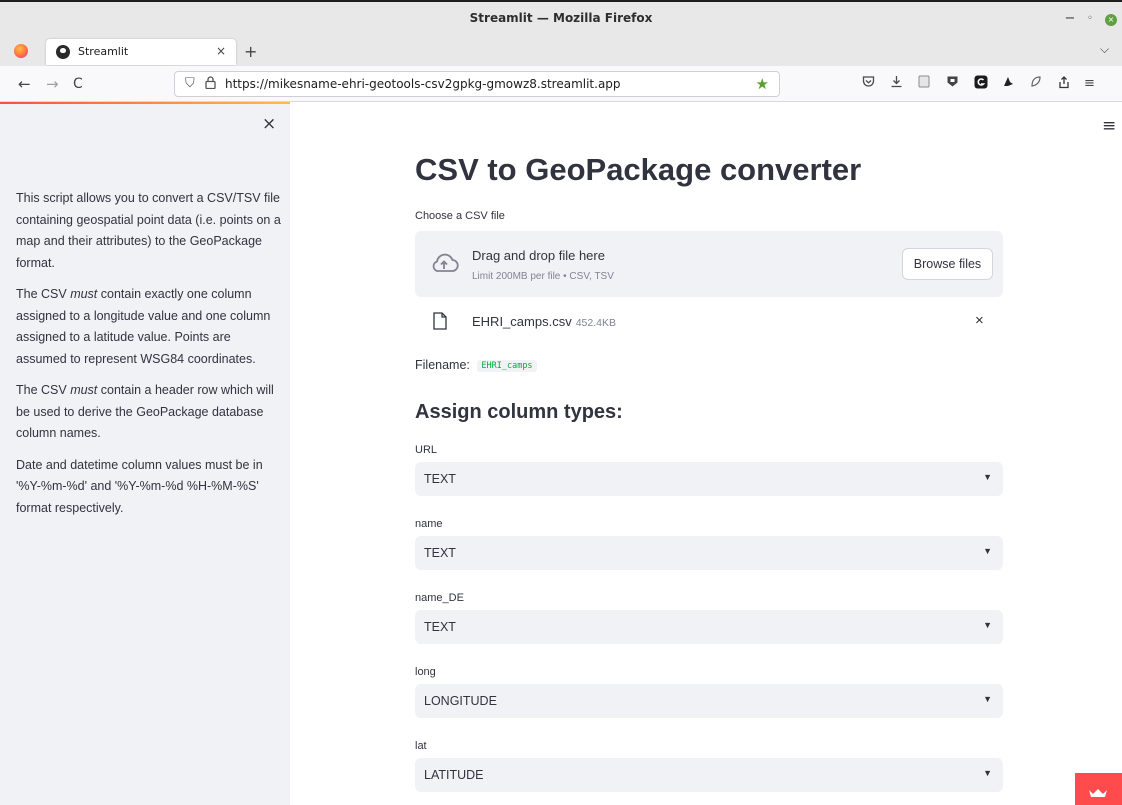  Describe the element at coordinates (141, 52) in the screenshot. I see `tab-streamlit: Streamlit ×` at that location.